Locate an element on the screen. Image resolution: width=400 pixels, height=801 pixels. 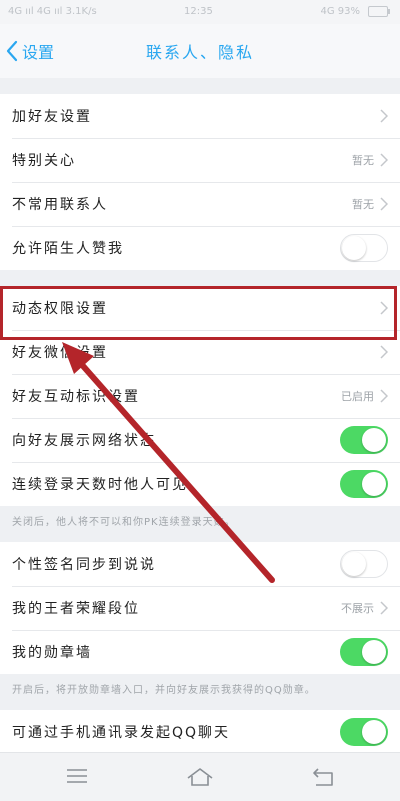
status-bar: 4G ııl 4G ııl 3.1K/s 12:35 4G 93% is located at coordinates (200, 12).